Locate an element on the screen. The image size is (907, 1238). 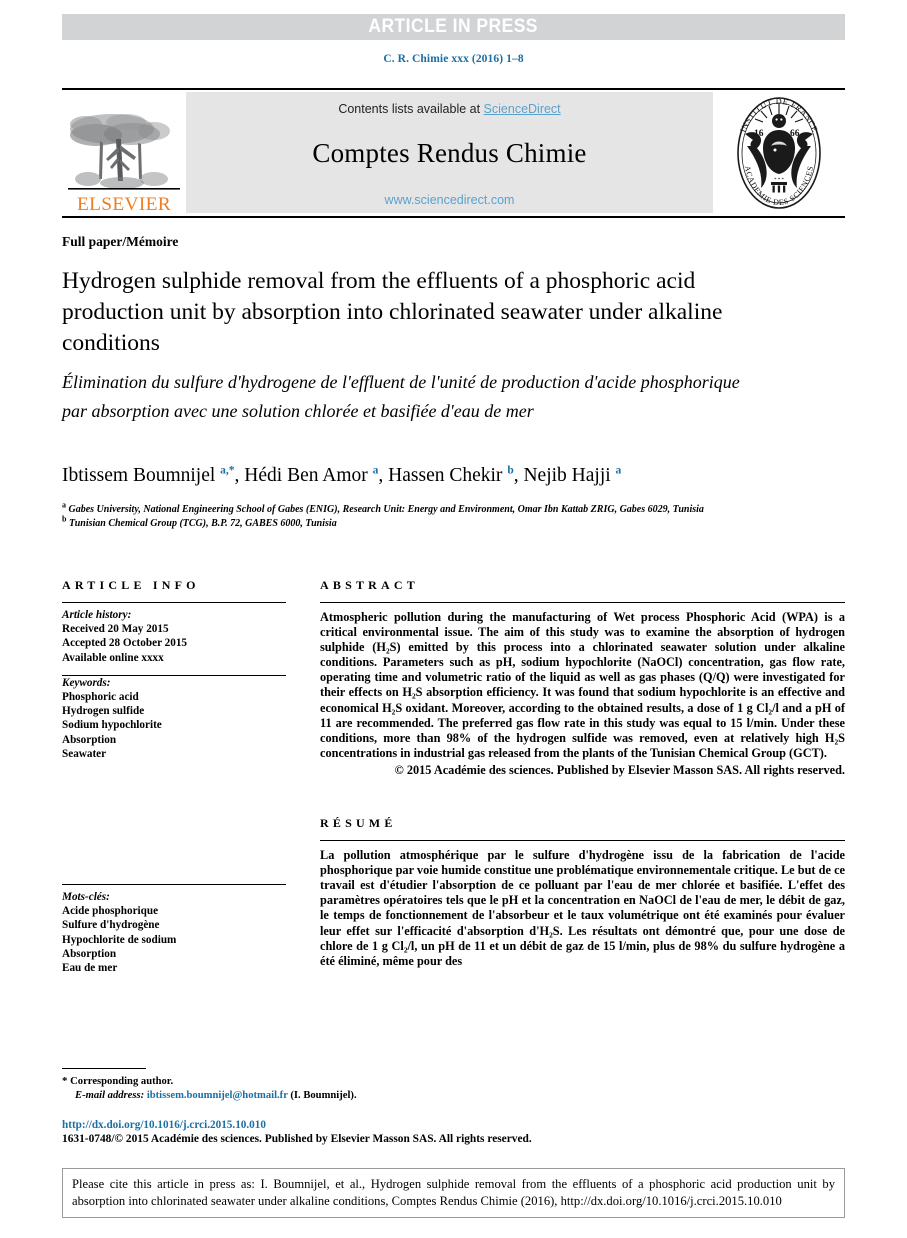
article-in-press-banner: ARTICLE IN PRESS is located at coordinates (453, 27).